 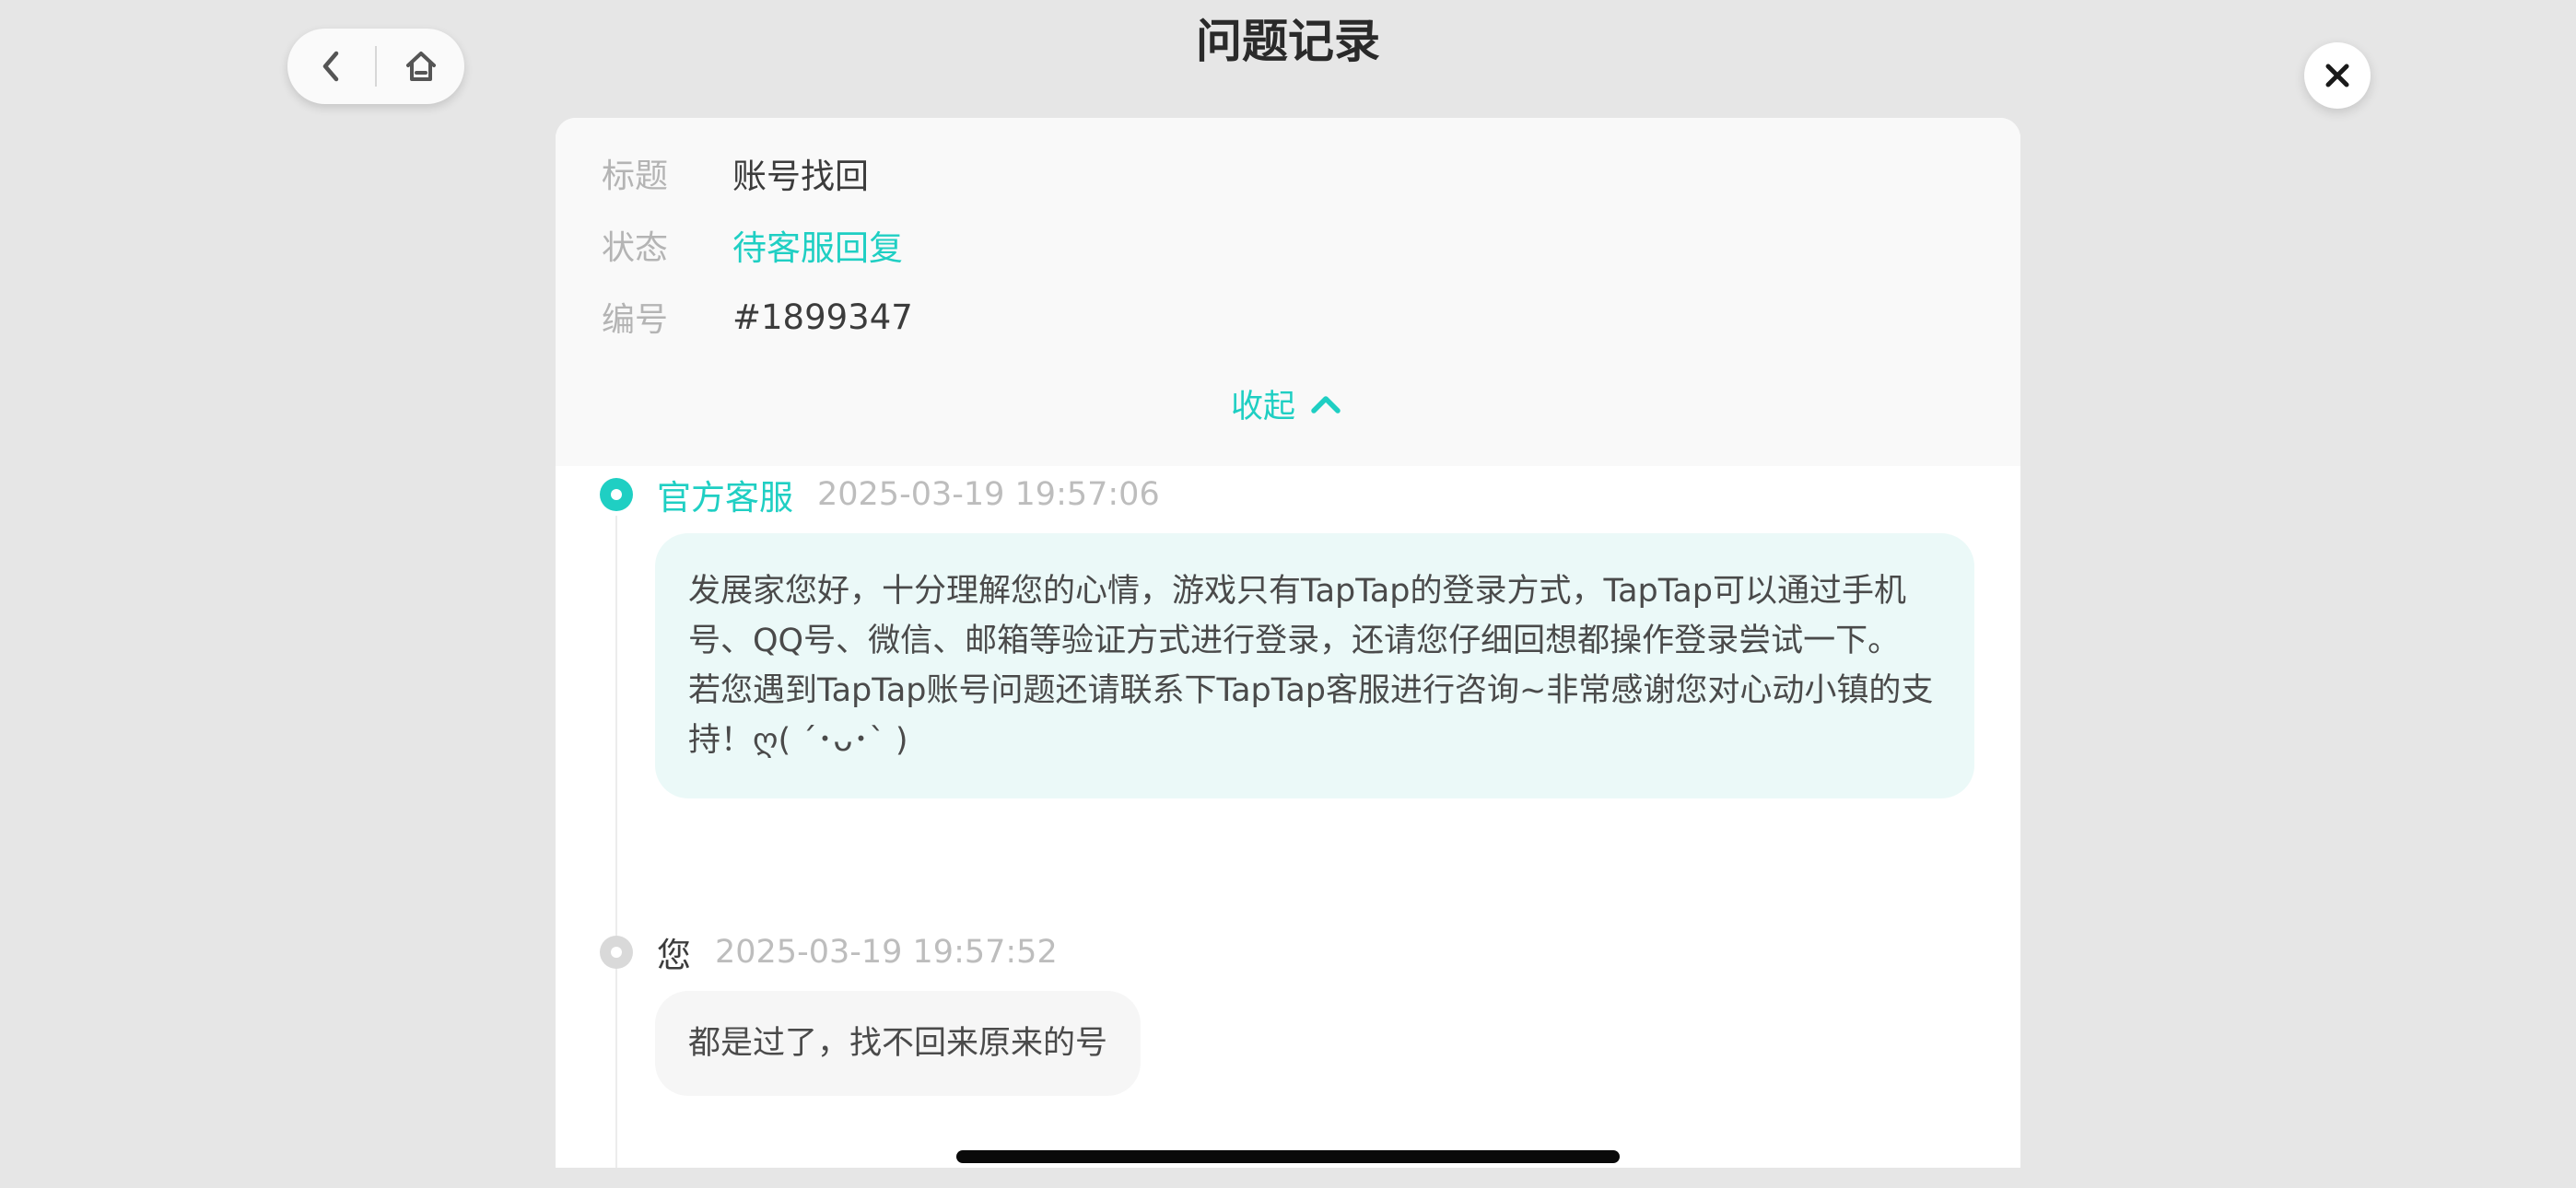 I want to click on close-button, so click(x=2337, y=76).